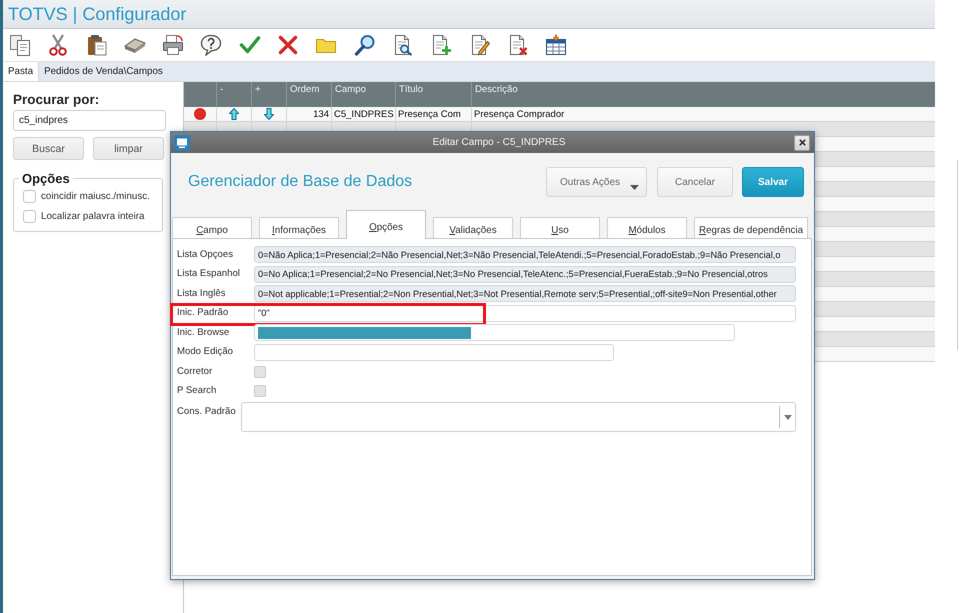 The width and height of the screenshot is (960, 613). What do you see at coordinates (128, 148) in the screenshot?
I see `clear-button: limpar` at bounding box center [128, 148].